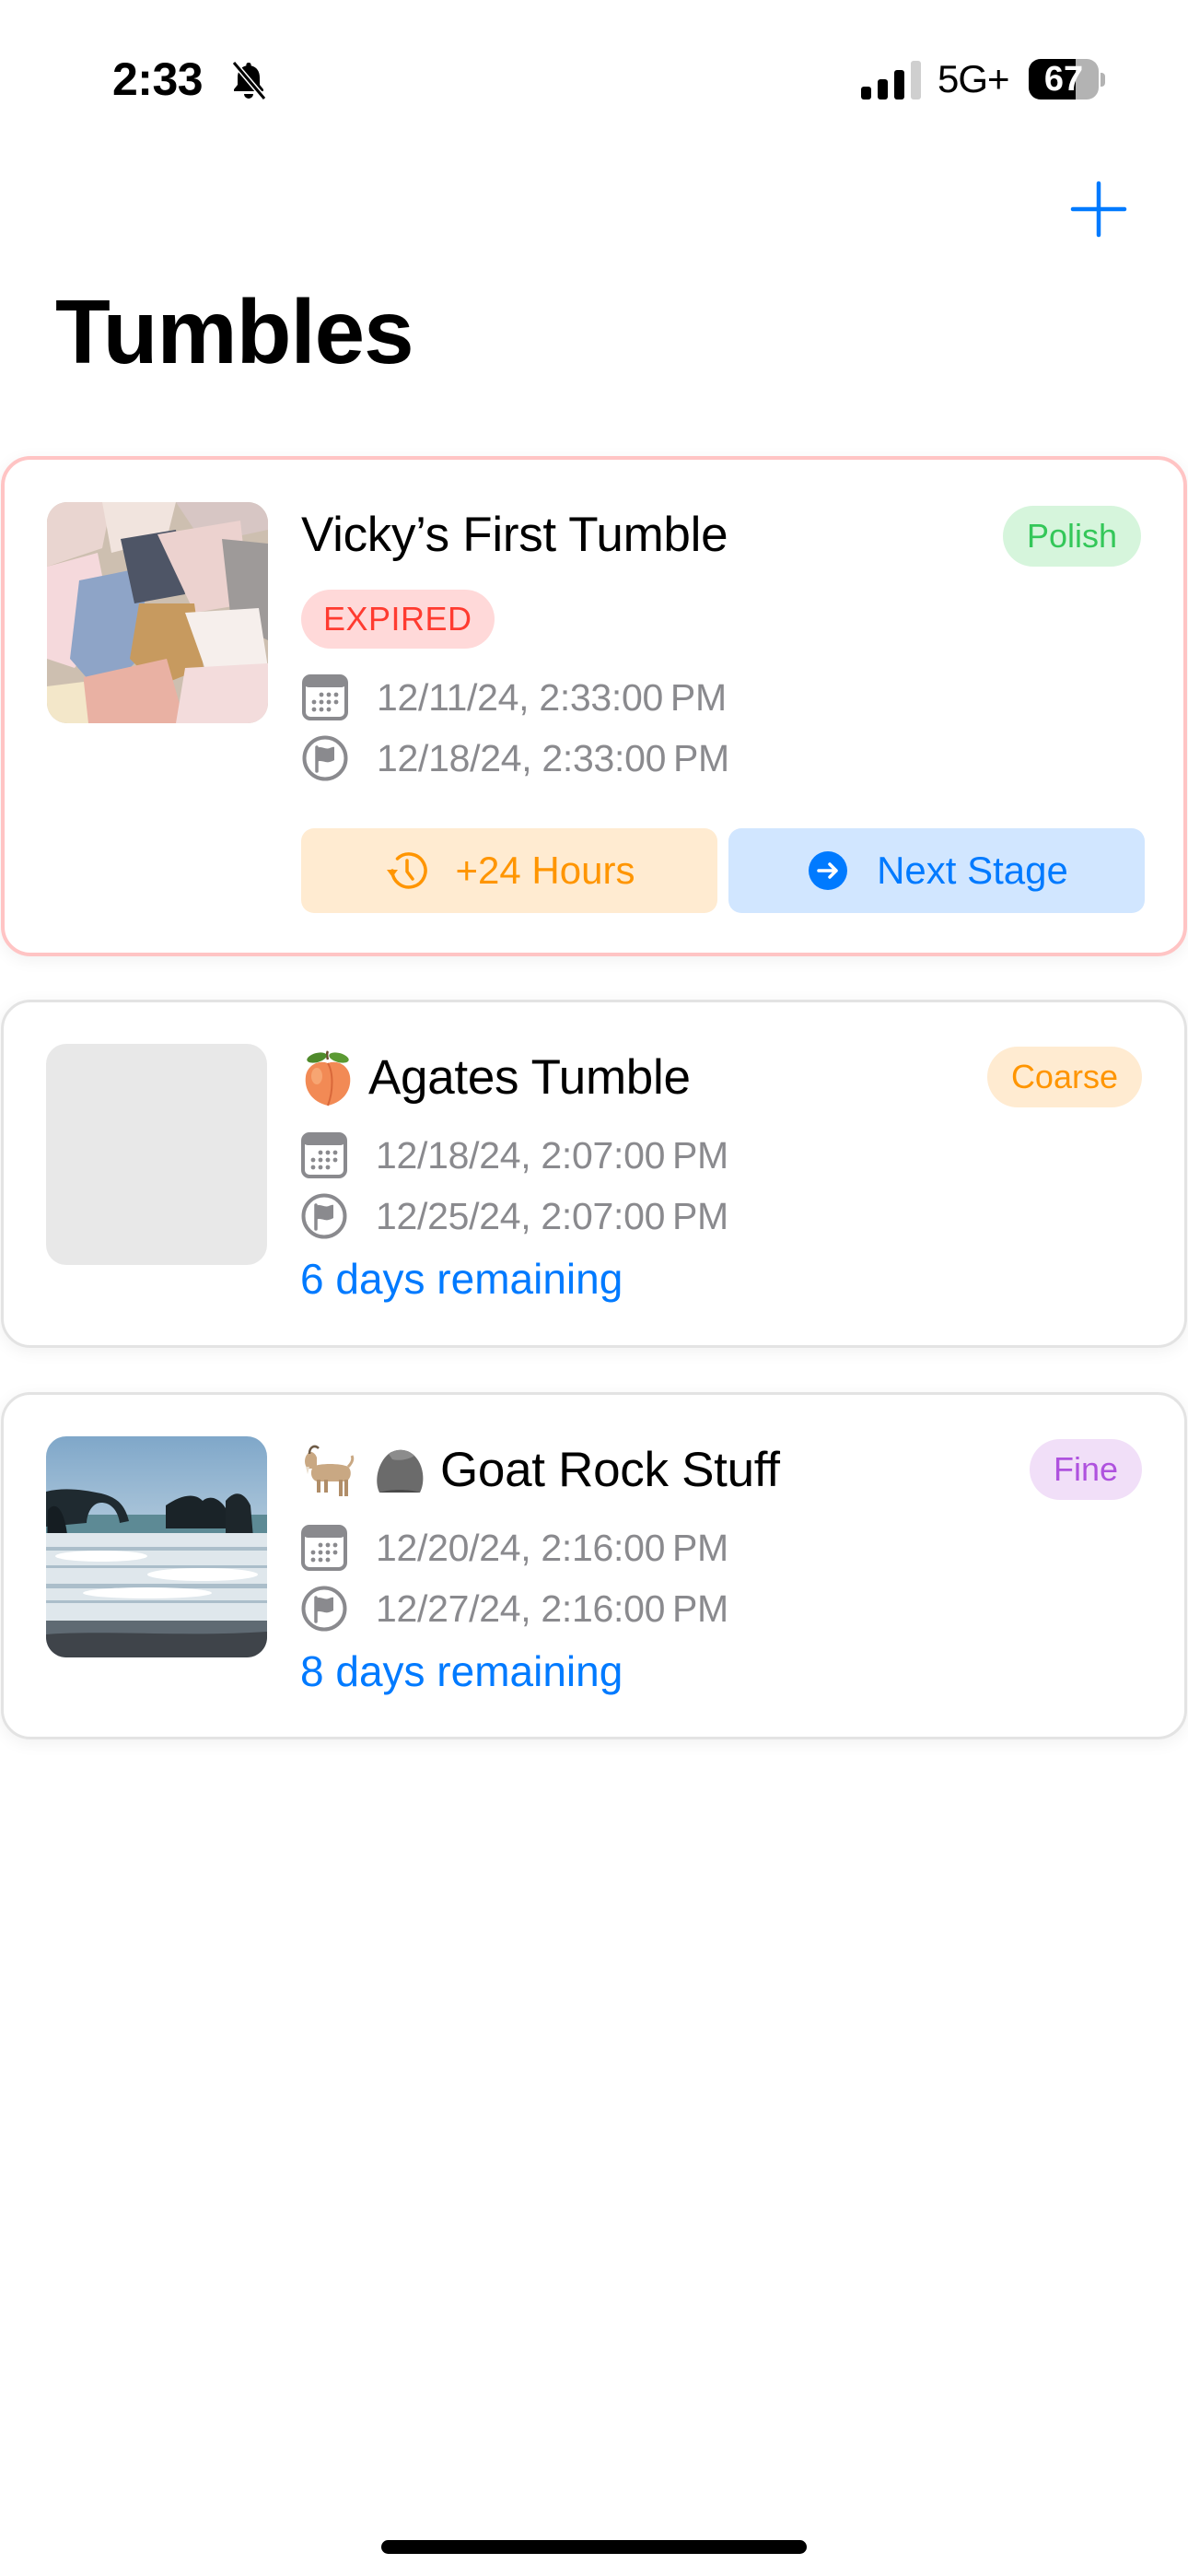 The image size is (1188, 2576). I want to click on battery-percent: 67, so click(1063, 79).